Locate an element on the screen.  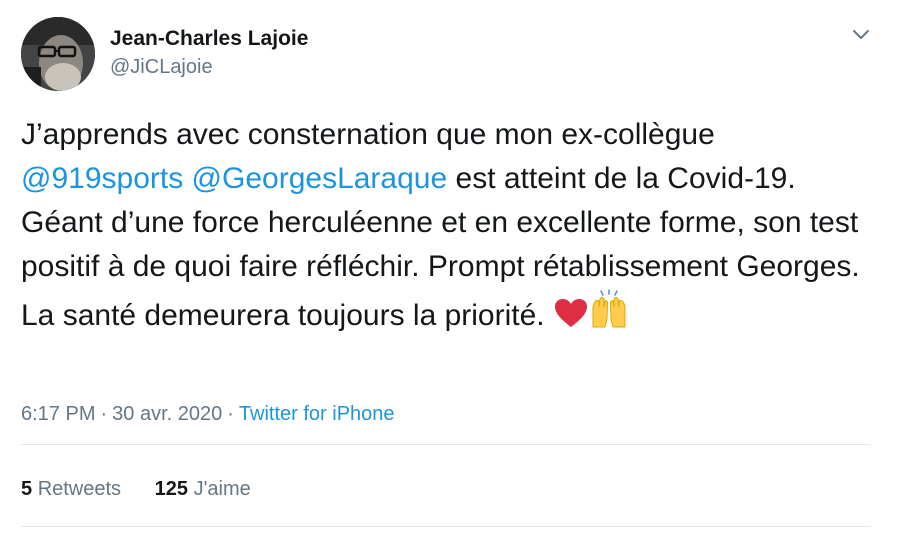
retweets-stat: 5 Retweets is located at coordinates (71, 489).